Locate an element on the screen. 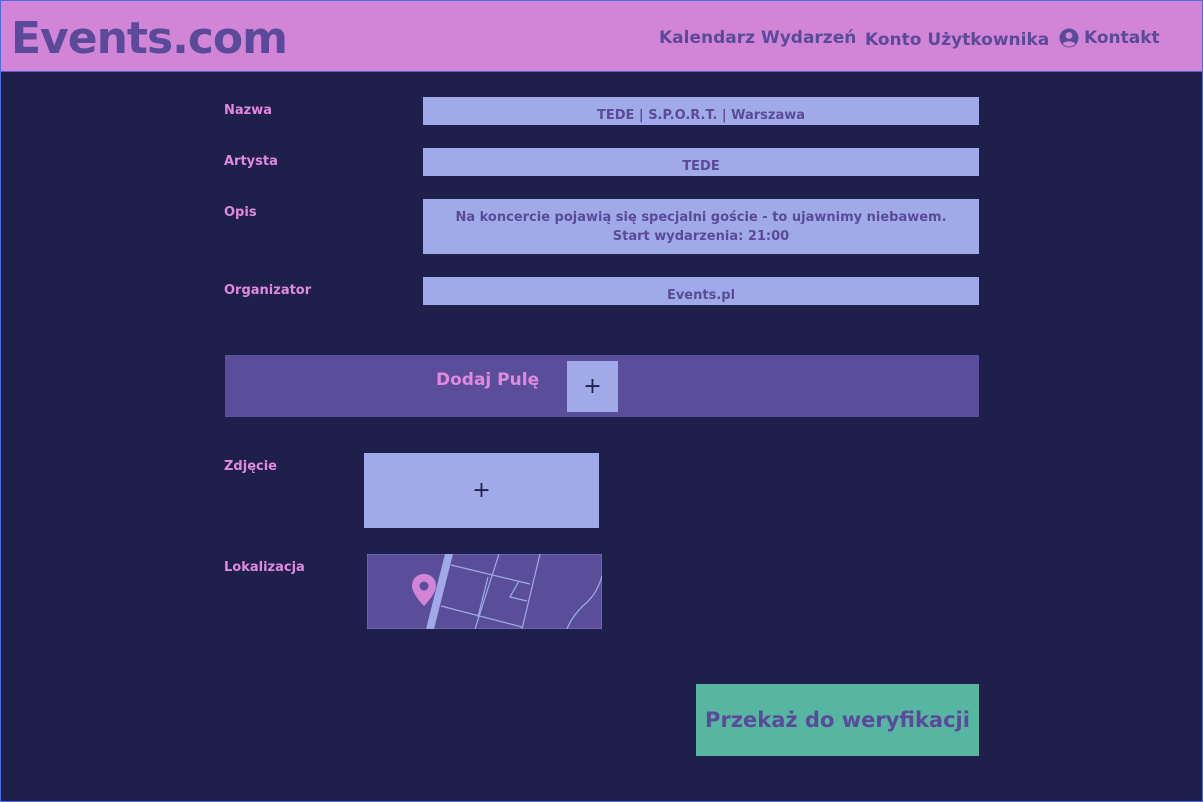 This screenshot has width=1203, height=802. add-pool-label: Dodaj Pulę is located at coordinates (488, 380).